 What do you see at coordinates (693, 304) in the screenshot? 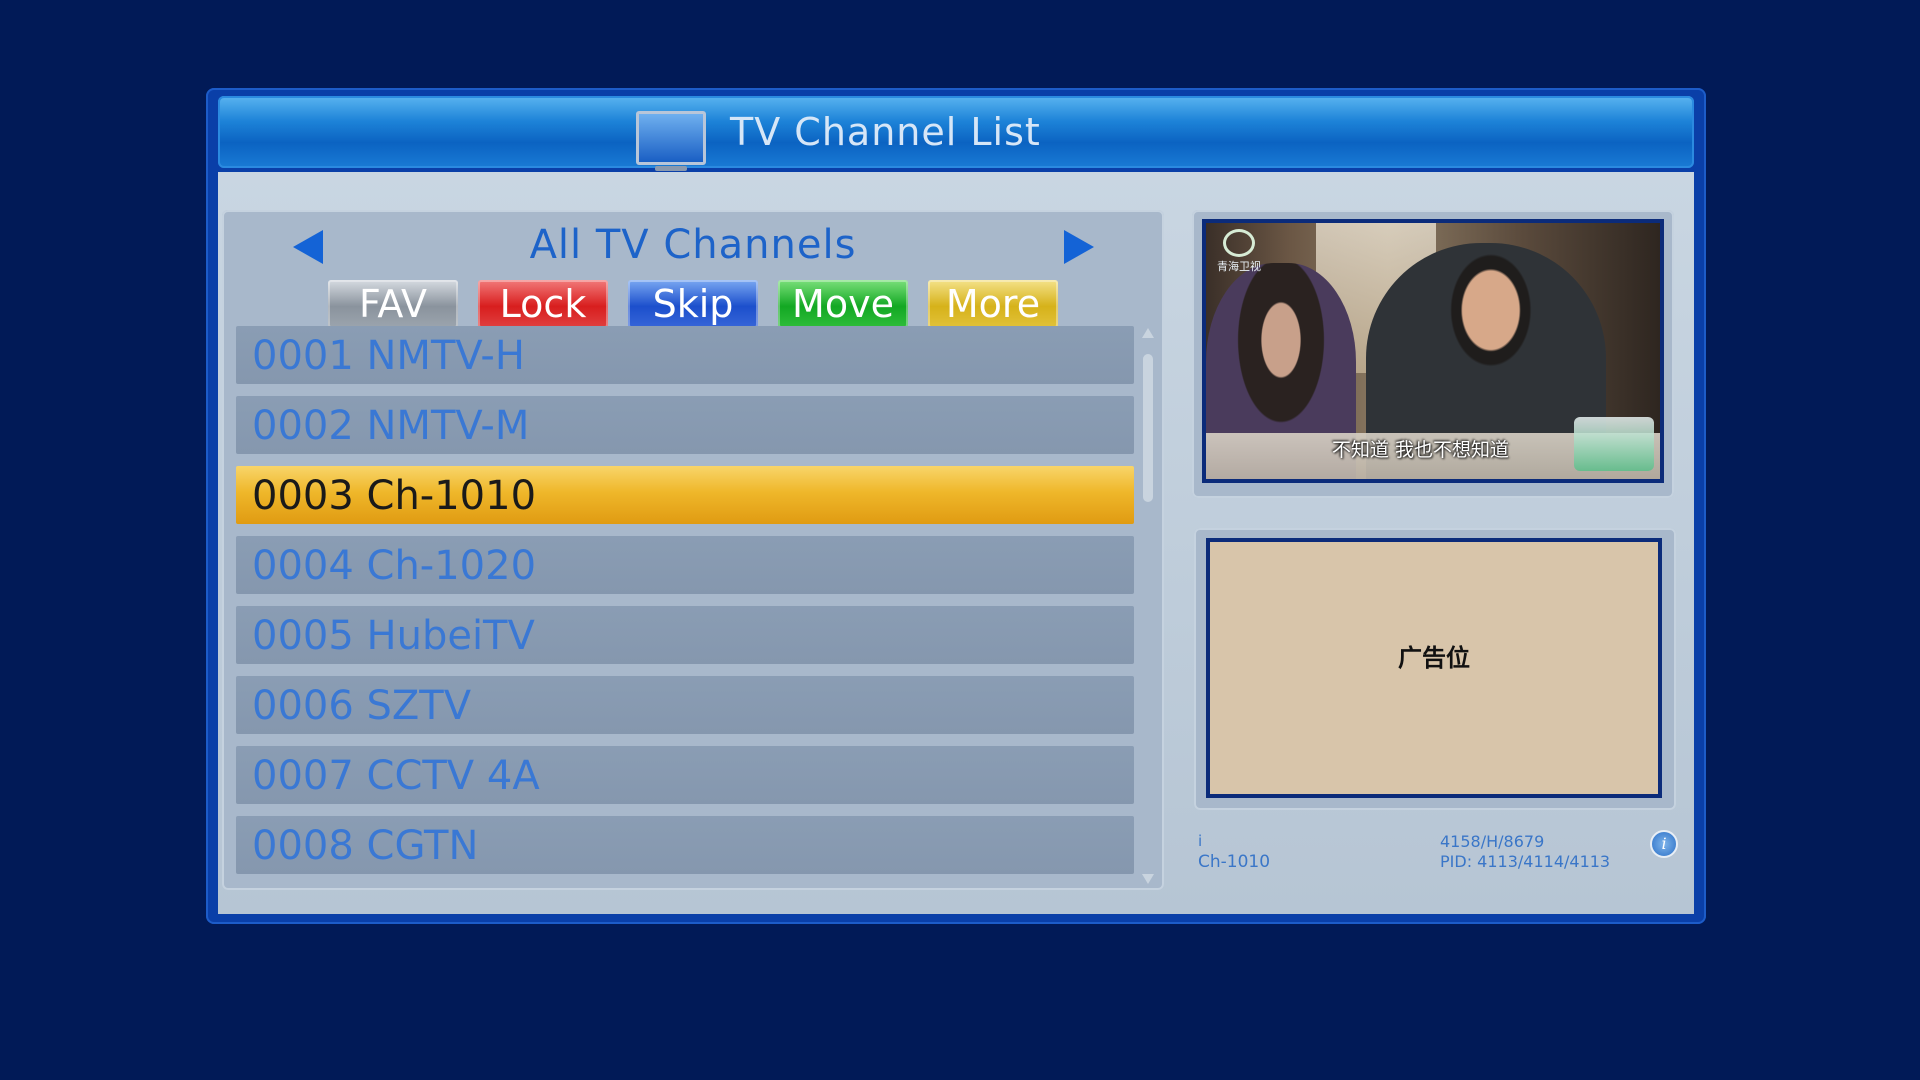
I see `skip-button: Skip` at bounding box center [693, 304].